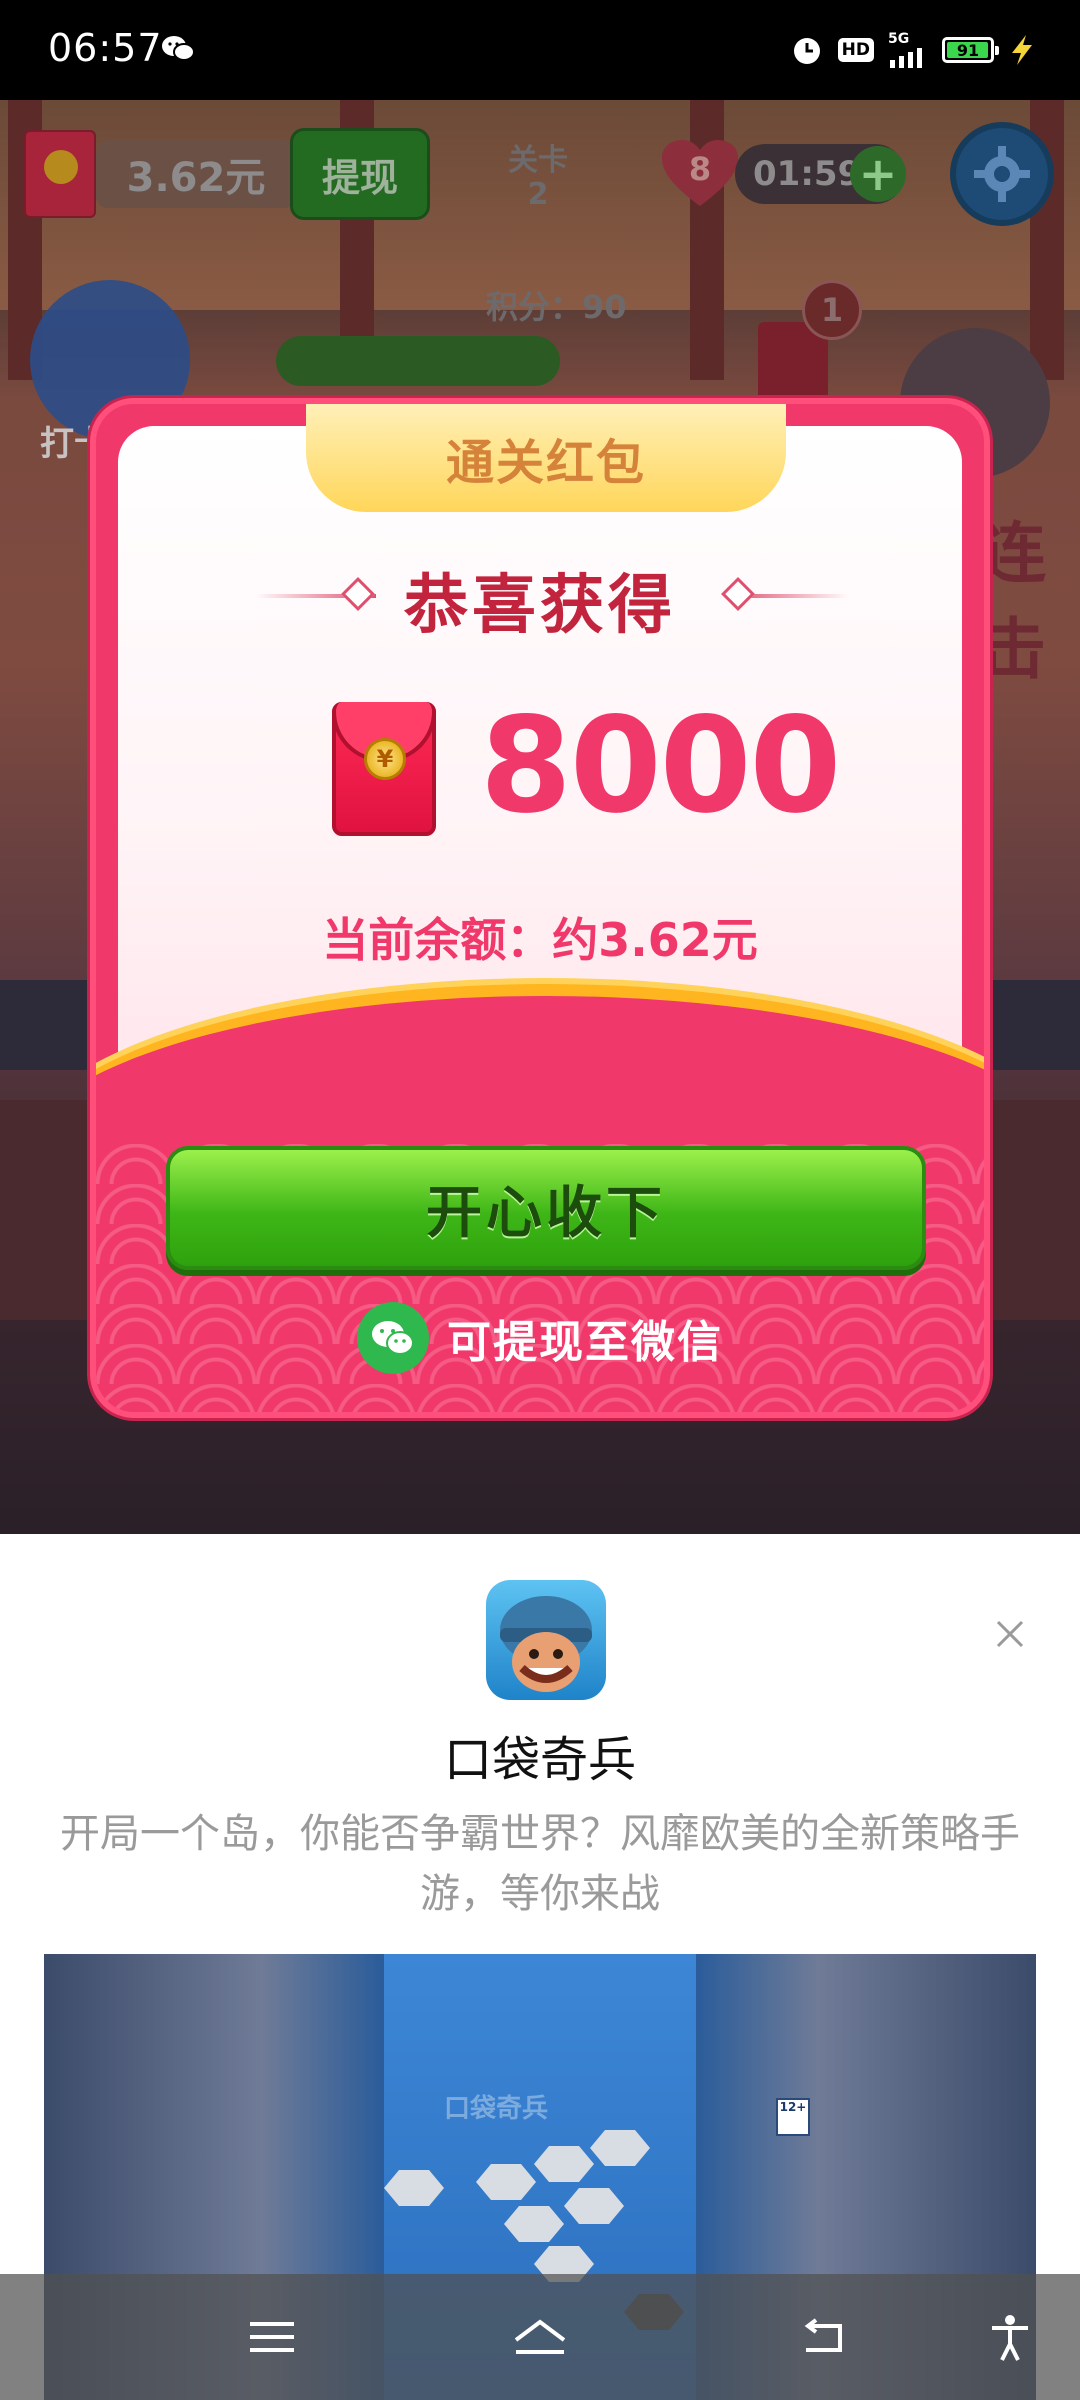 Image resolution: width=1080 pixels, height=2400 pixels. I want to click on notification-badge: 1, so click(832, 310).